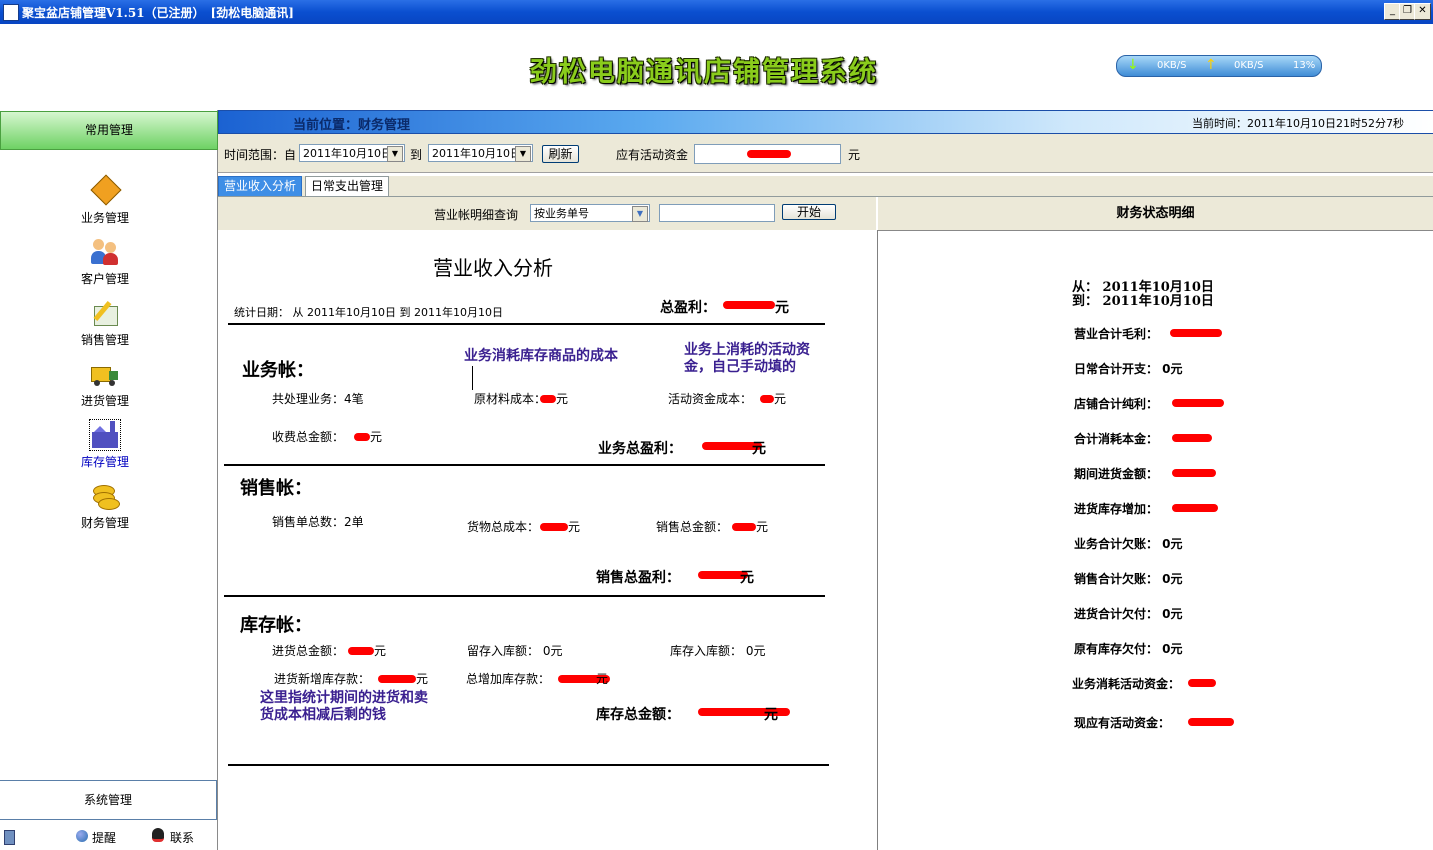 The height and width of the screenshot is (850, 1433). I want to click on upload-speed: 0KB/S, so click(1249, 65).